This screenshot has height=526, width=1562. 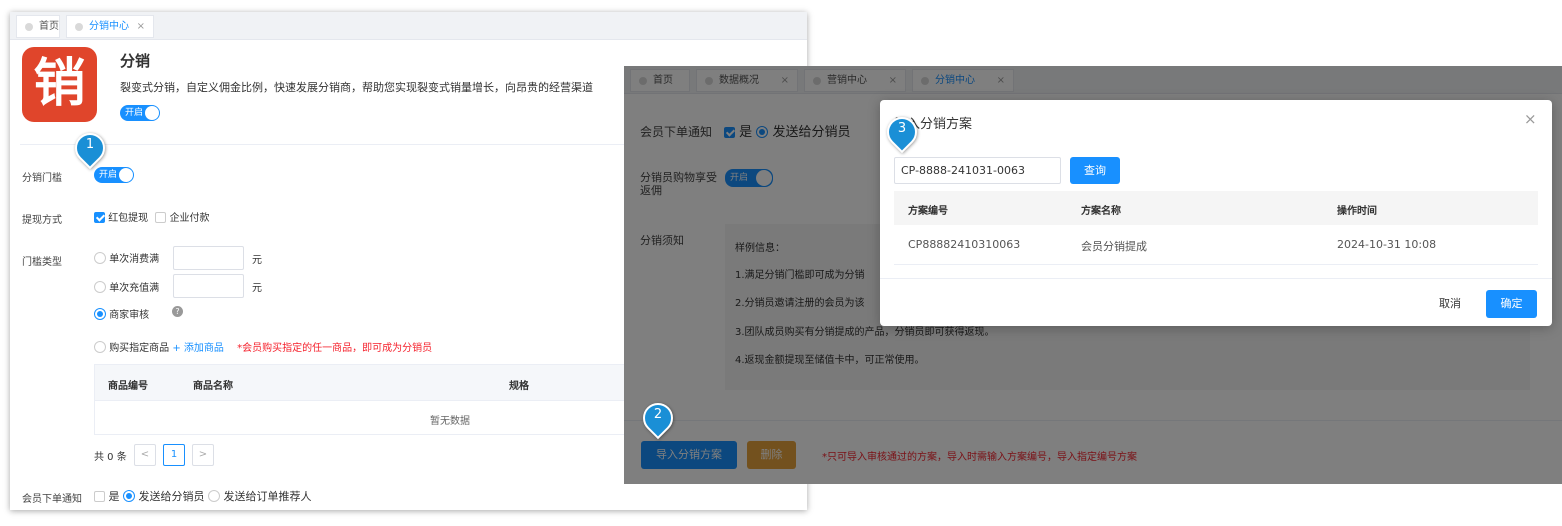 I want to click on checkbox-redpacket, so click(x=99, y=217).